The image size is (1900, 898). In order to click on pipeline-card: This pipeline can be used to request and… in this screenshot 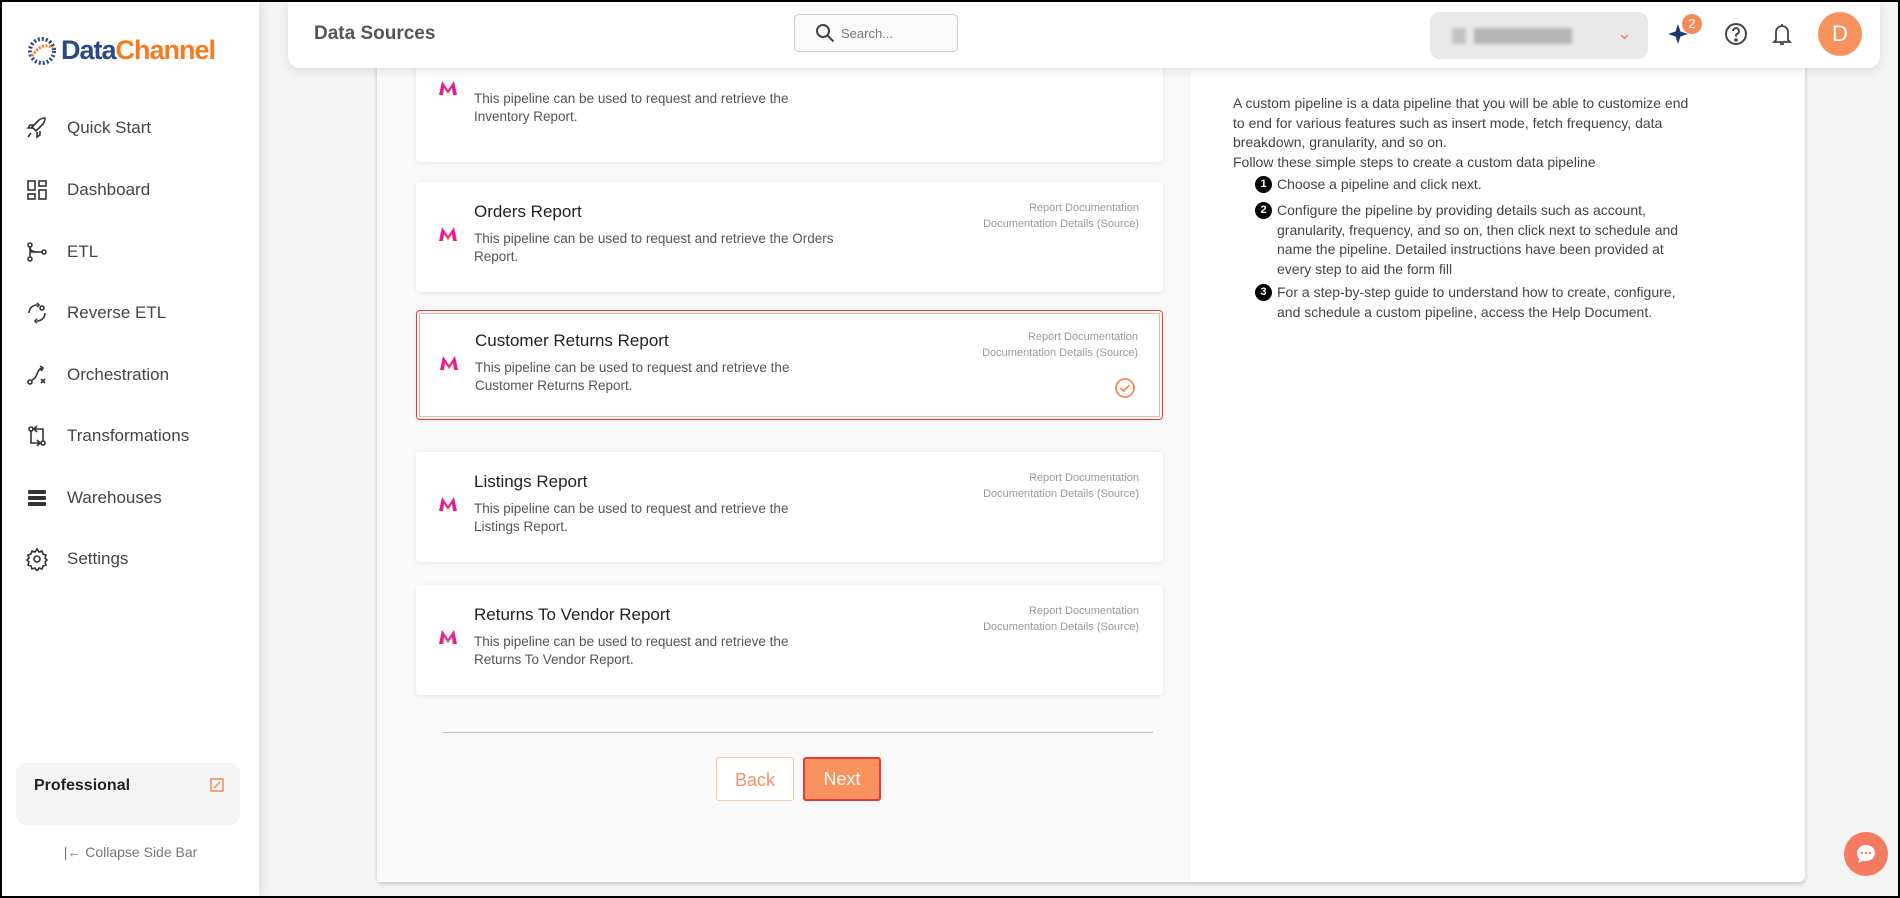, I will do `click(789, 107)`.